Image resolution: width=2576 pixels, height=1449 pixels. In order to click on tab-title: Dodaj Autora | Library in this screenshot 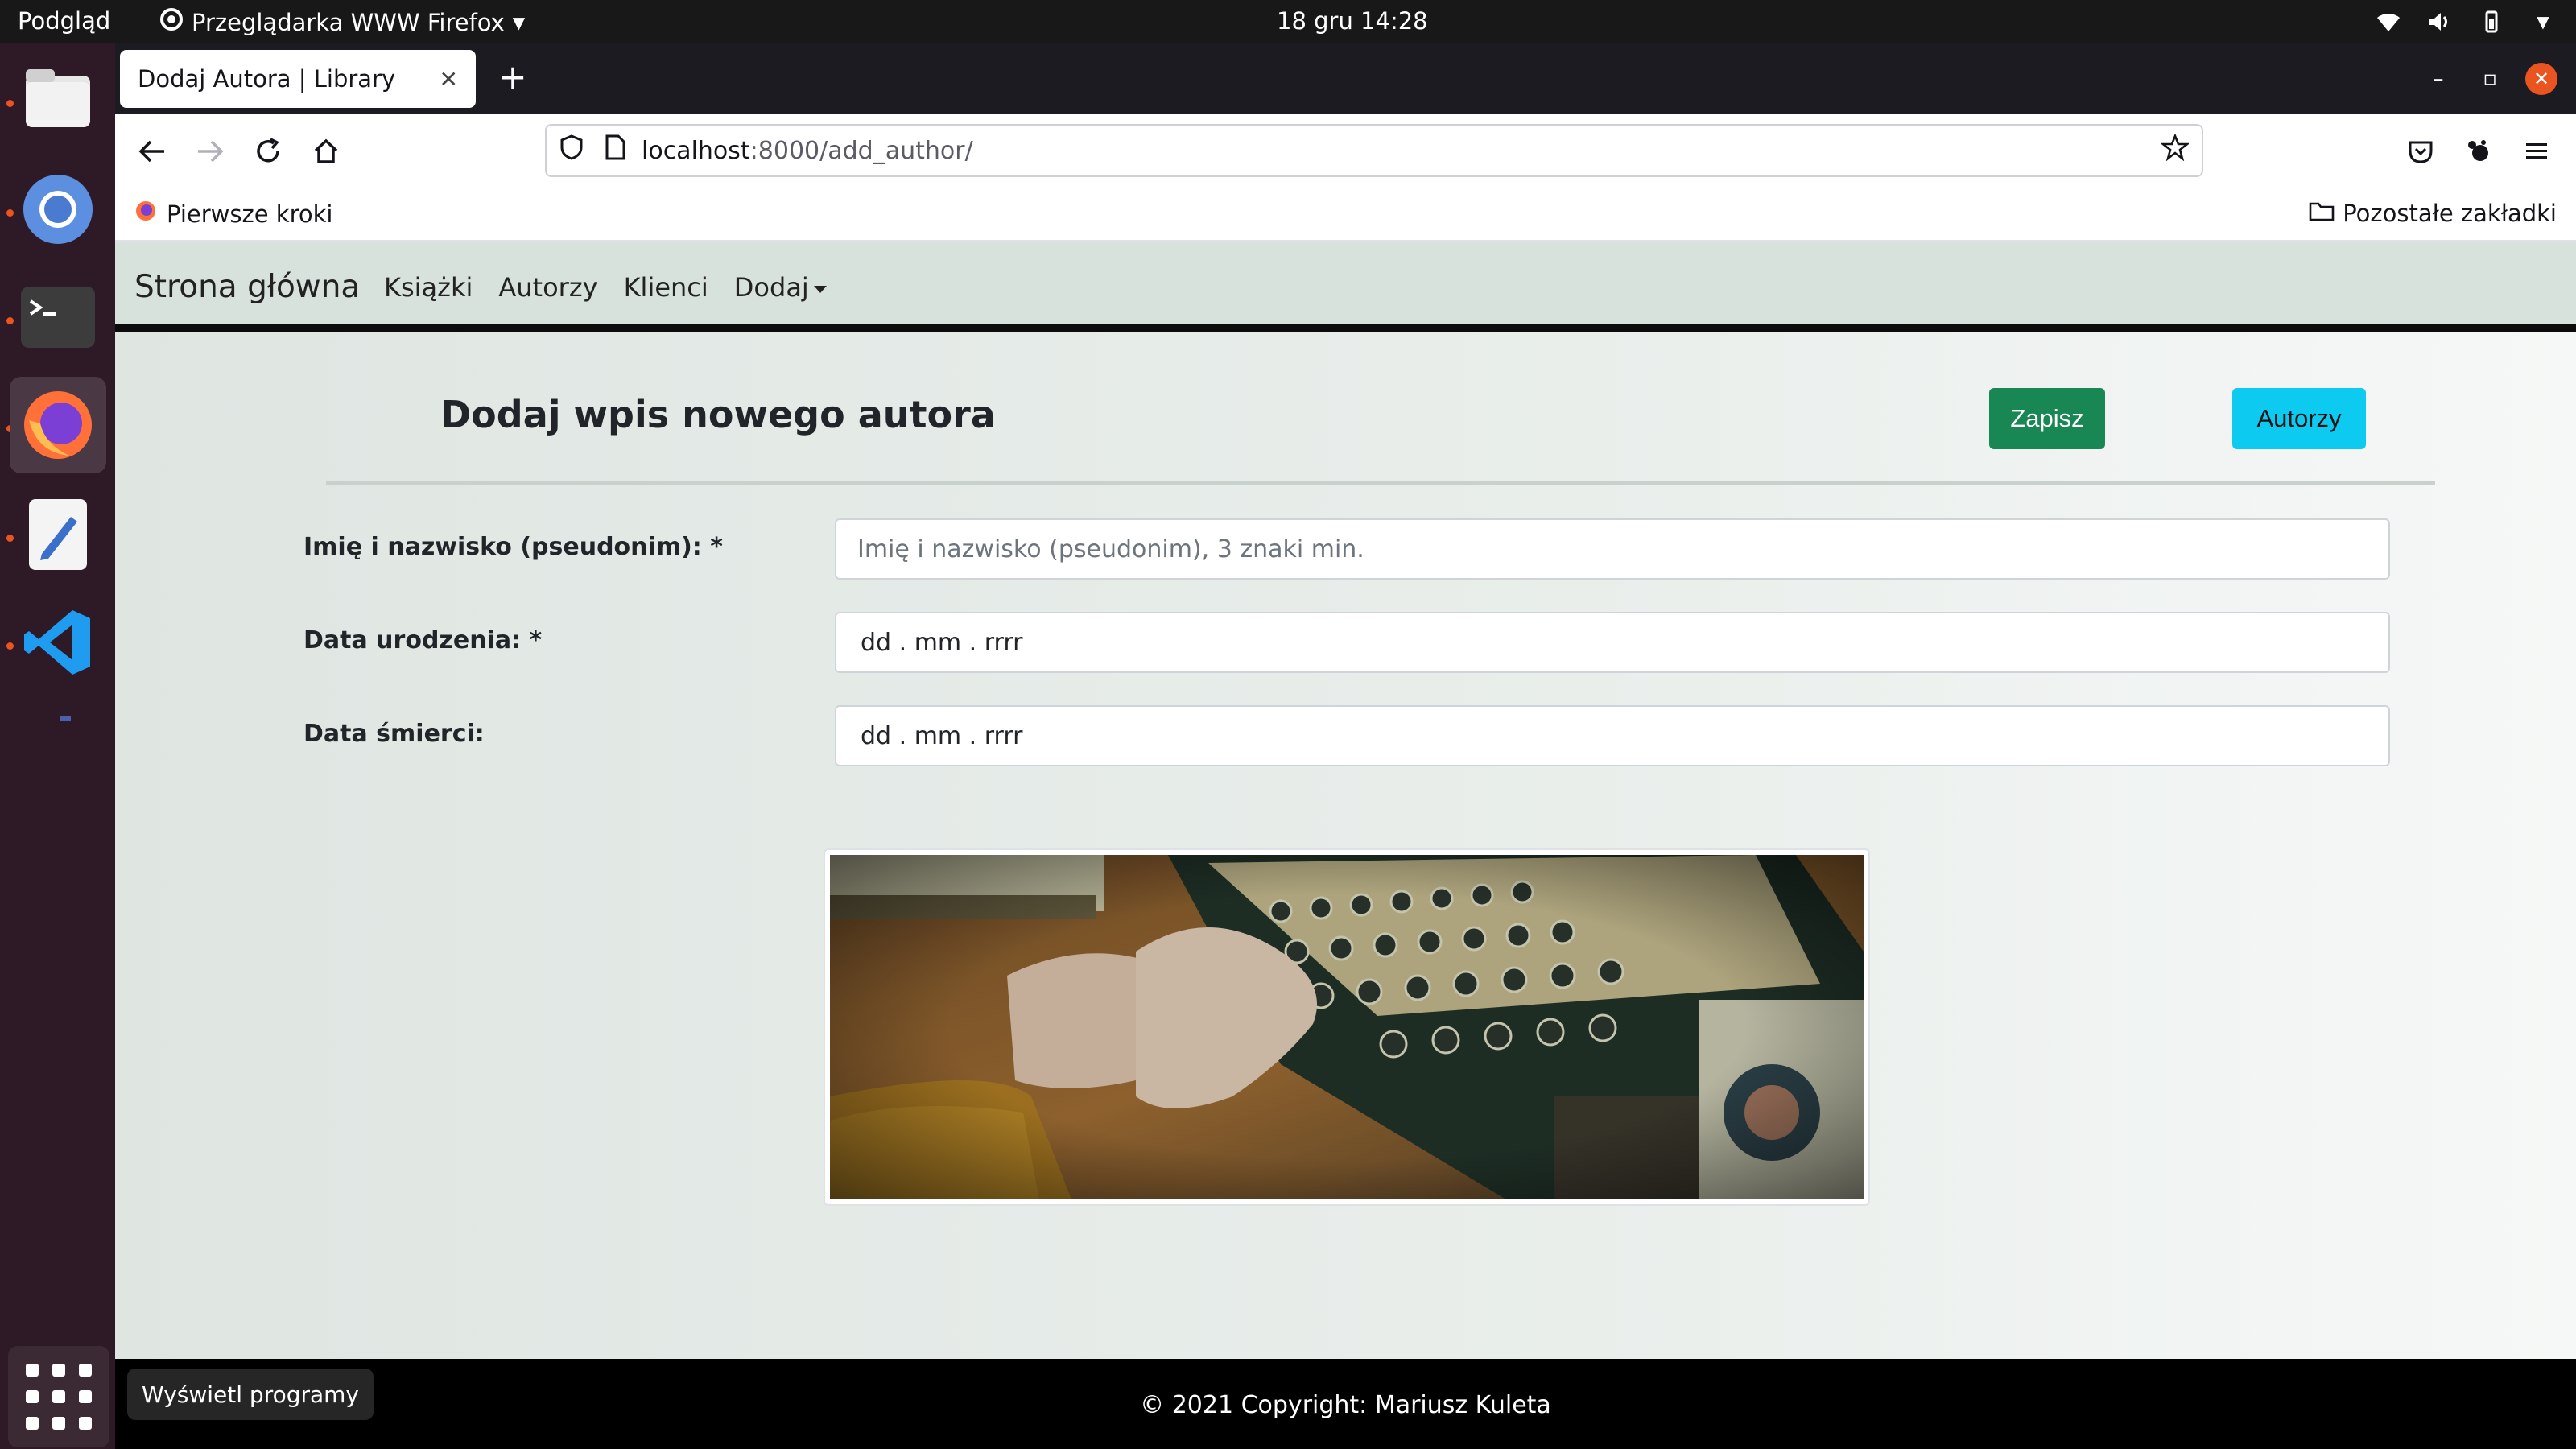, I will do `click(267, 79)`.